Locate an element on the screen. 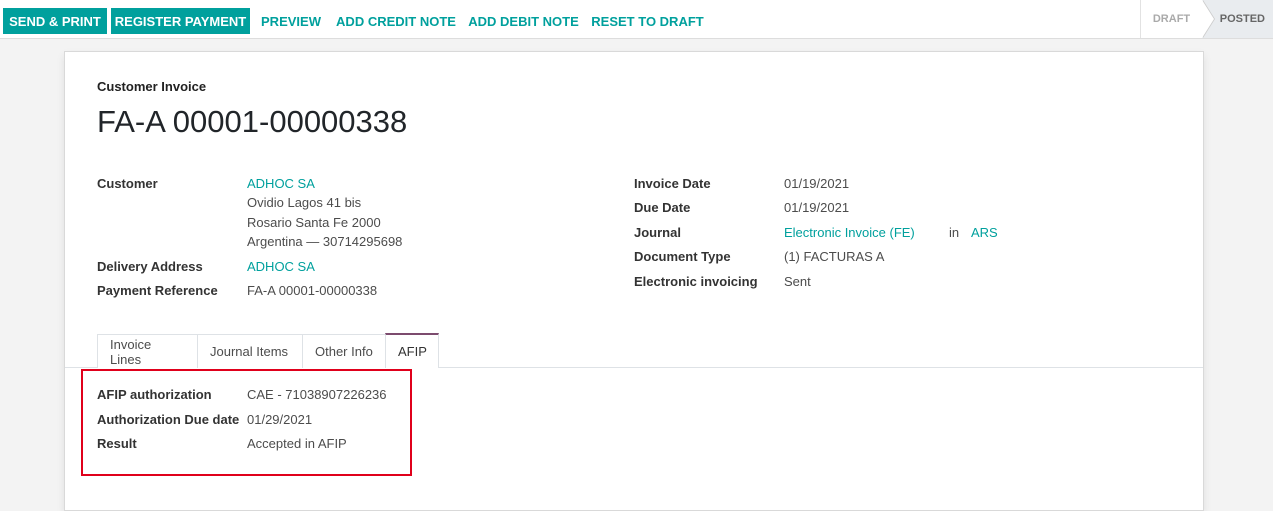 The image size is (1273, 511). payment-reference-label: Payment Reference is located at coordinates (157, 290).